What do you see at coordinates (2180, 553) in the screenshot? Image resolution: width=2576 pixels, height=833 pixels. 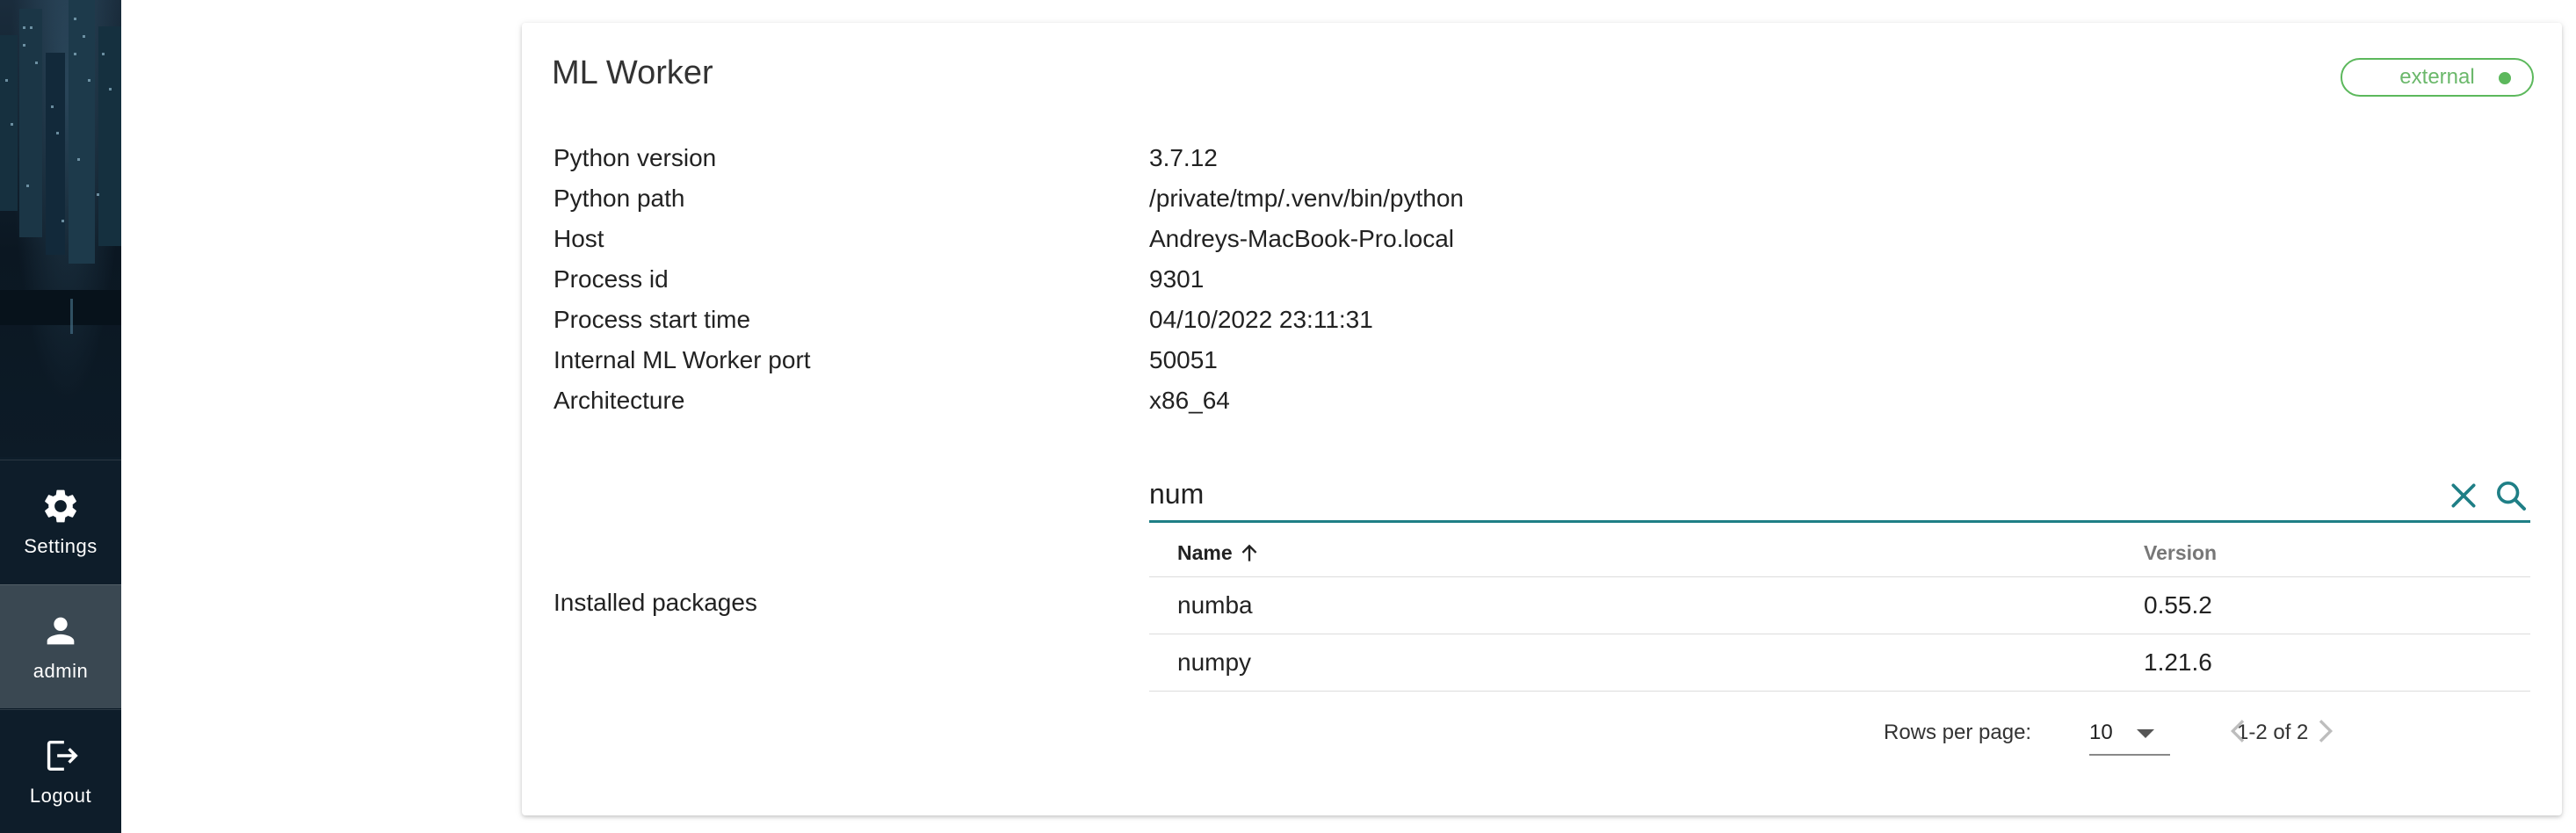 I see `column-header-version: Version` at bounding box center [2180, 553].